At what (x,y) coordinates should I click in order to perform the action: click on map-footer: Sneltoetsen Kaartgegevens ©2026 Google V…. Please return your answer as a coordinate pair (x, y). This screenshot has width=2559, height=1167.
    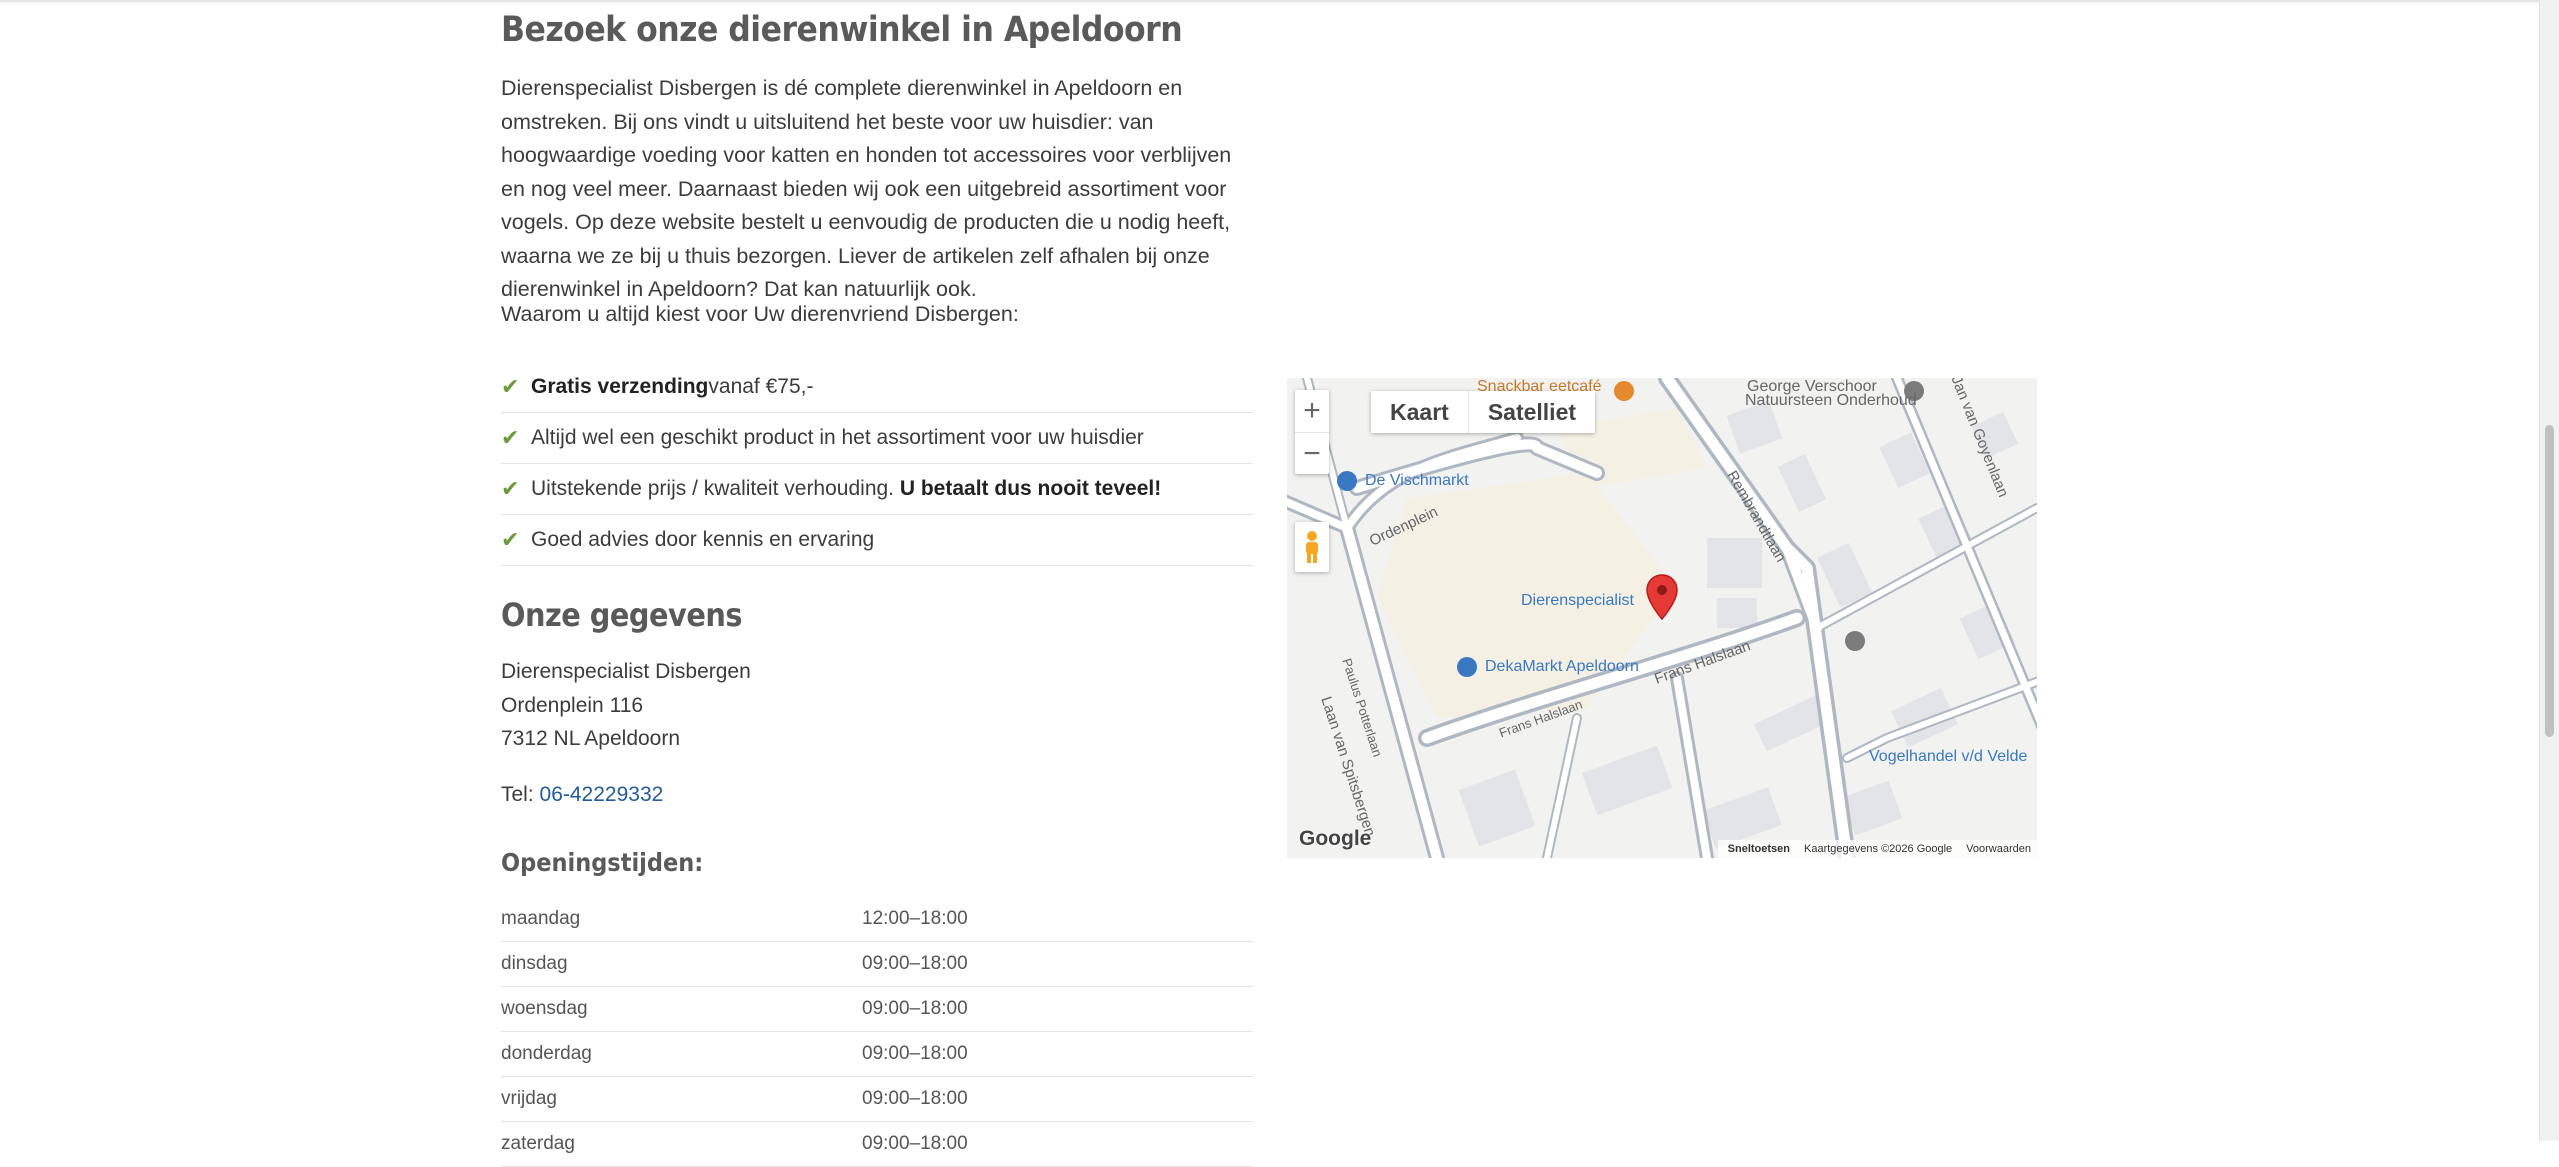
    Looking at the image, I should click on (1877, 849).